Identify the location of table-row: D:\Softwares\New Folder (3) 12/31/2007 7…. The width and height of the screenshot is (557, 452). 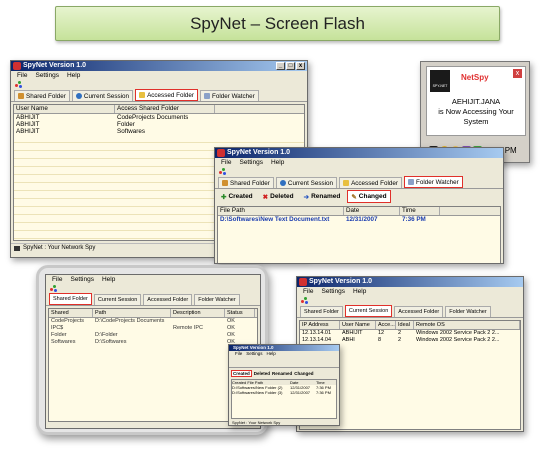
(284, 392).